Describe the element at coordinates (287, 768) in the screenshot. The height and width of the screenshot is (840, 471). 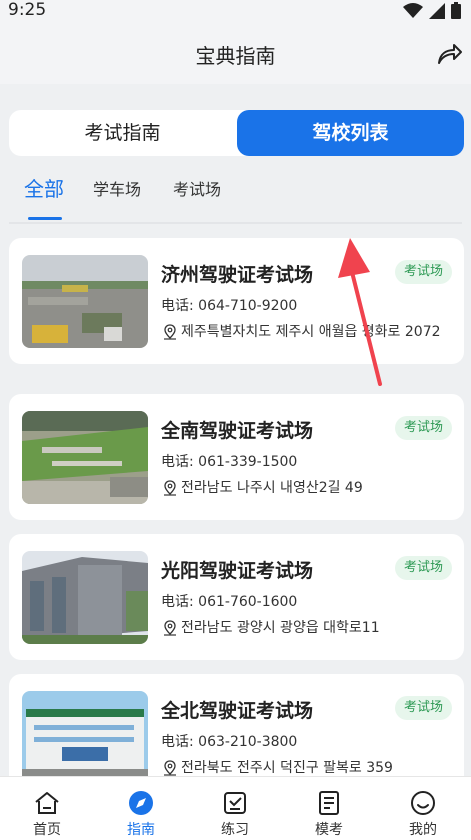
I see `address-text: 전라북도 전주시 덕진구 팔복로 359` at that location.